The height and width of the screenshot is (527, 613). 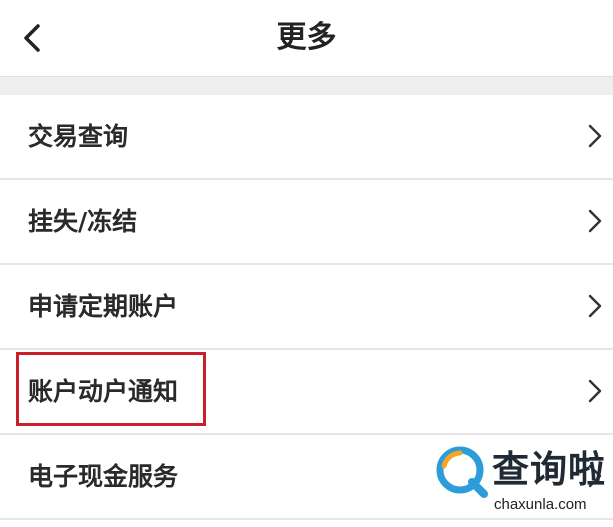 What do you see at coordinates (306, 85) in the screenshot?
I see `section-divider` at bounding box center [306, 85].